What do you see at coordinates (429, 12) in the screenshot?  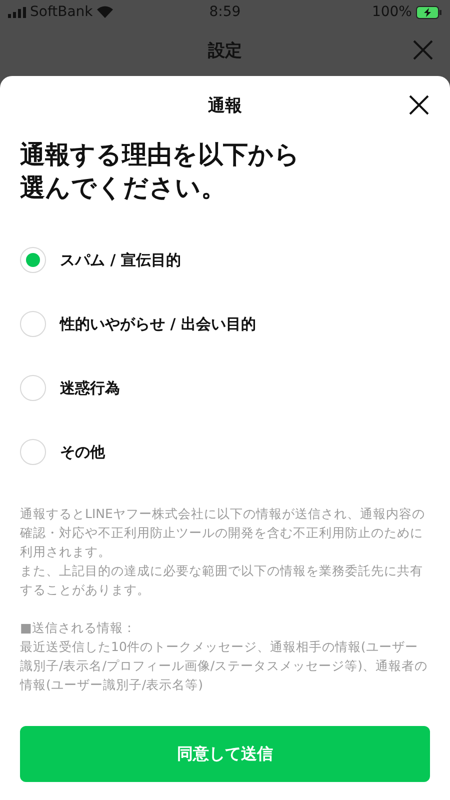 I see `battery-icon` at bounding box center [429, 12].